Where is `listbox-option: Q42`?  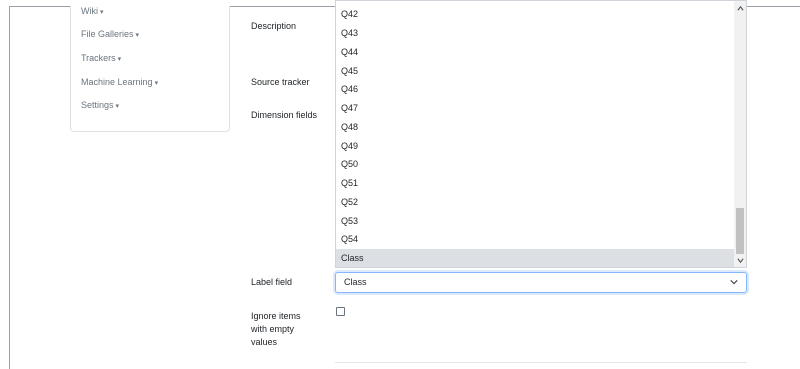 listbox-option: Q42 is located at coordinates (535, 14).